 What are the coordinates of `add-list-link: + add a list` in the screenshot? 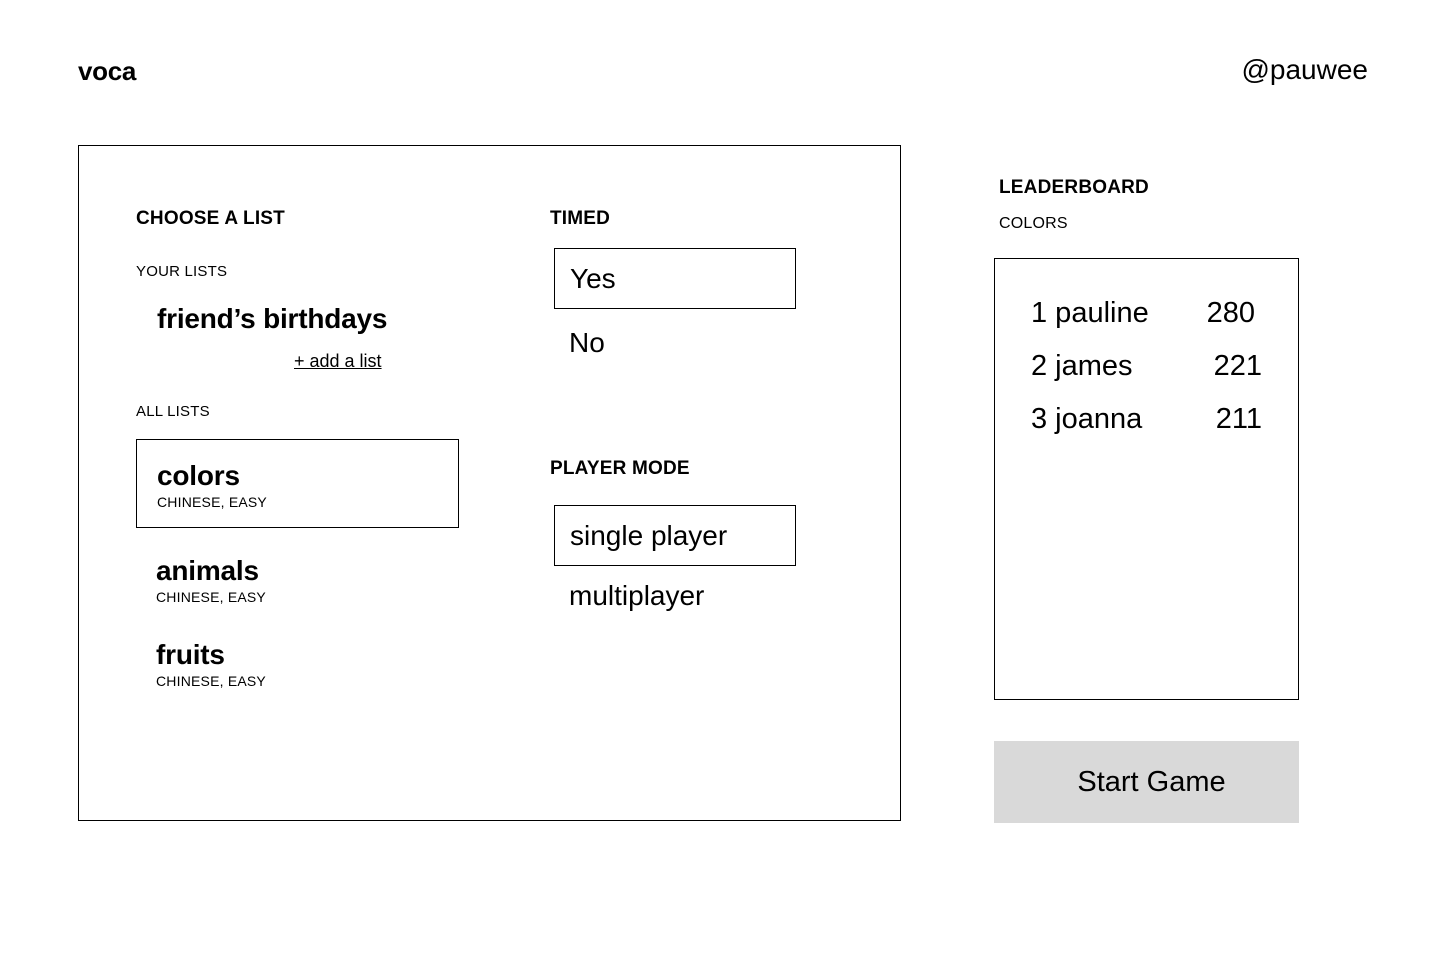 It's located at (338, 361).